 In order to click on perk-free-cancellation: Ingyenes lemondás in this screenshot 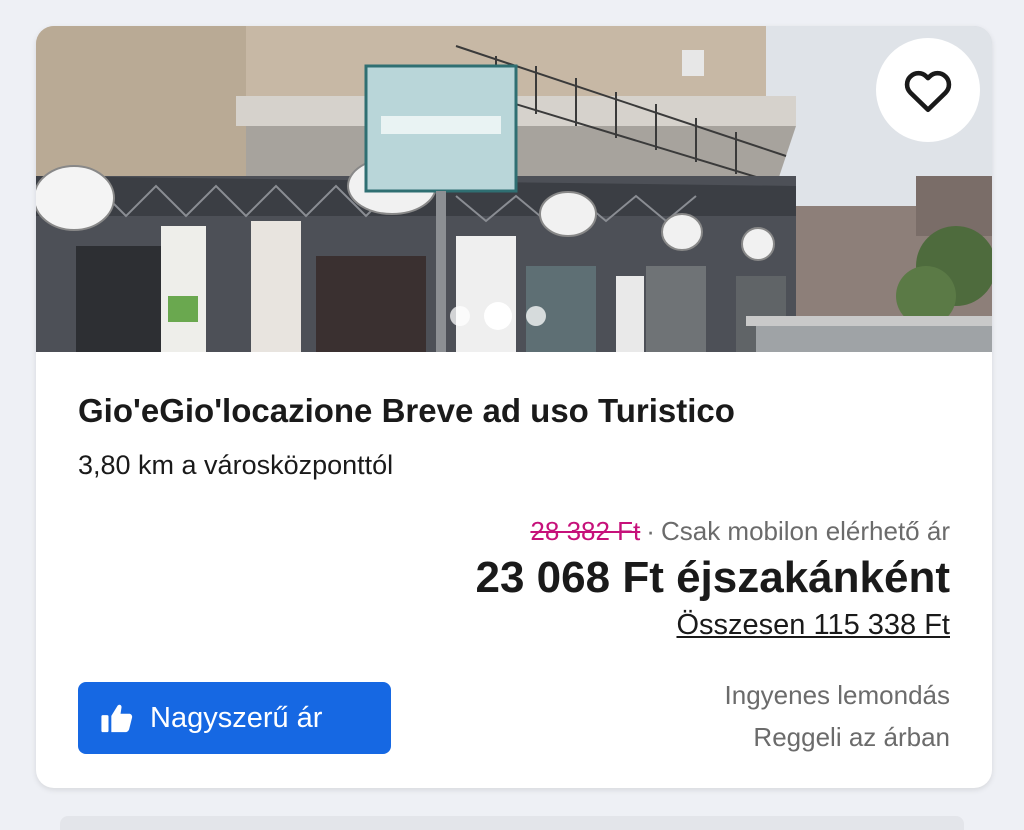, I will do `click(837, 695)`.